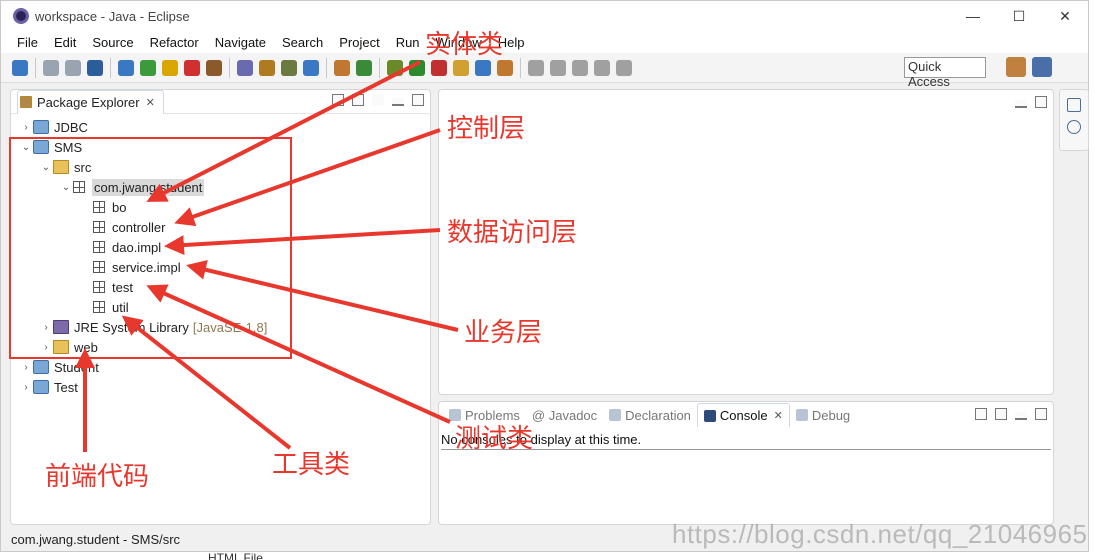 The height and width of the screenshot is (560, 1096). What do you see at coordinates (96, 539) in the screenshot?
I see `status-text: com.jwang.student - SMS/src` at bounding box center [96, 539].